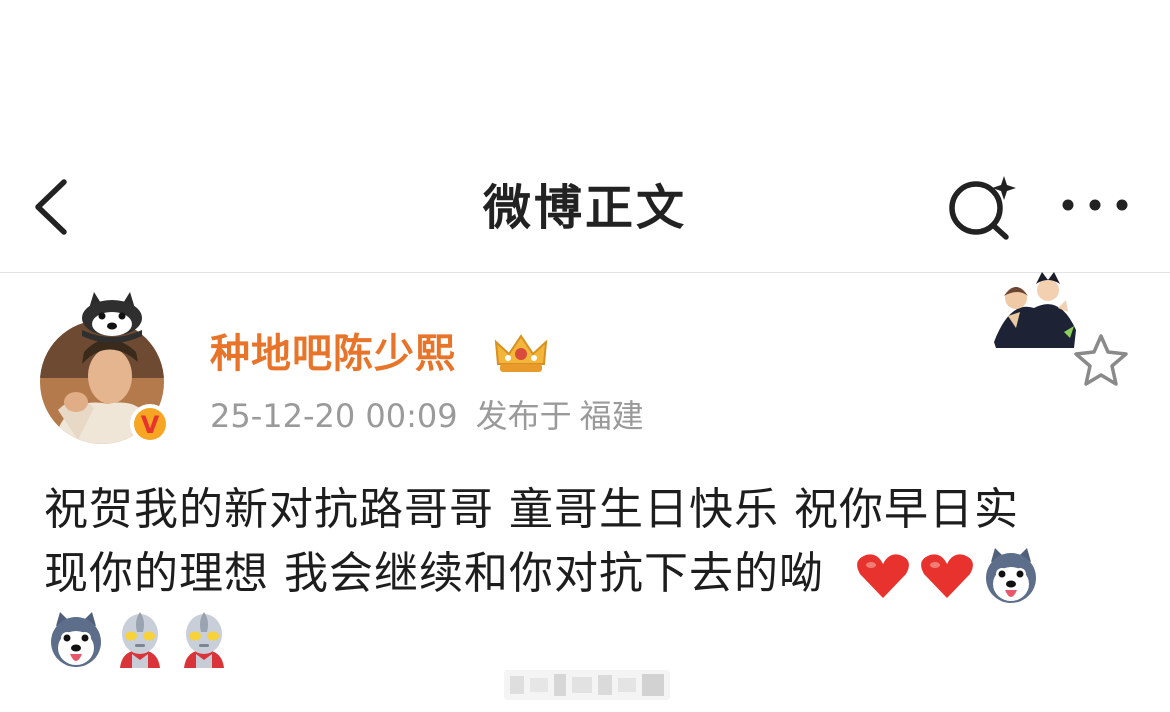  I want to click on post-text-line-2-text: 现你的理想 我会继续和你对抗下去的呦, so click(434, 573).